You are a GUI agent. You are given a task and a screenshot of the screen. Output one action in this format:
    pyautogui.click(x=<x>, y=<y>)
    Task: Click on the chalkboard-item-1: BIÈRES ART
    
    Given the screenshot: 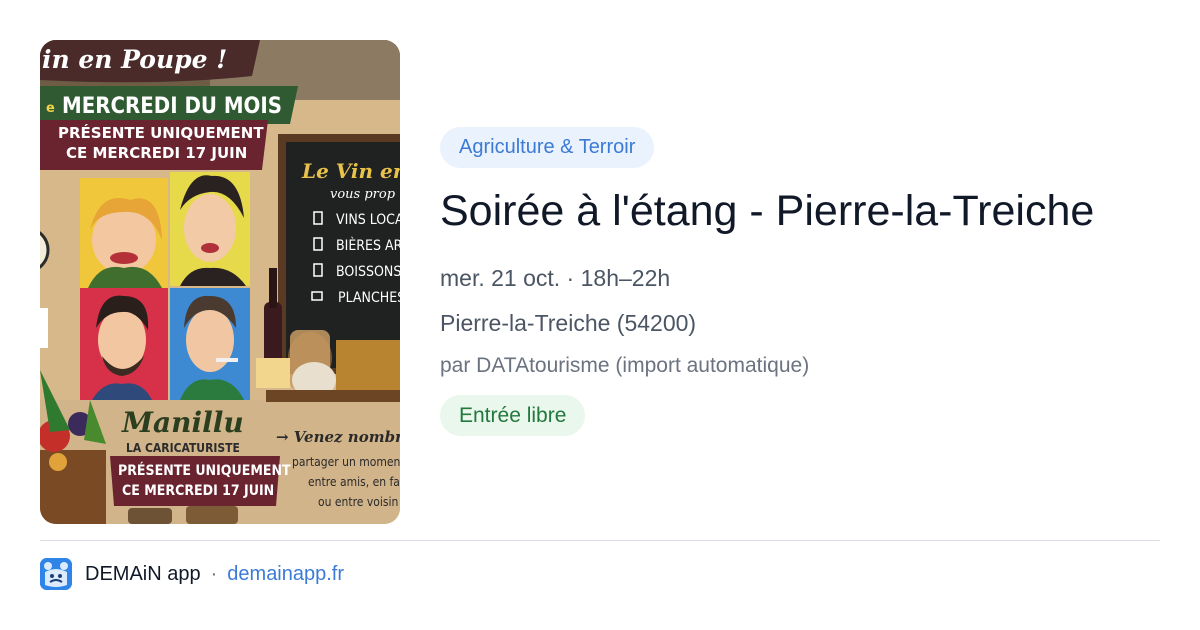 What is the action you would take?
    pyautogui.click(x=368, y=245)
    